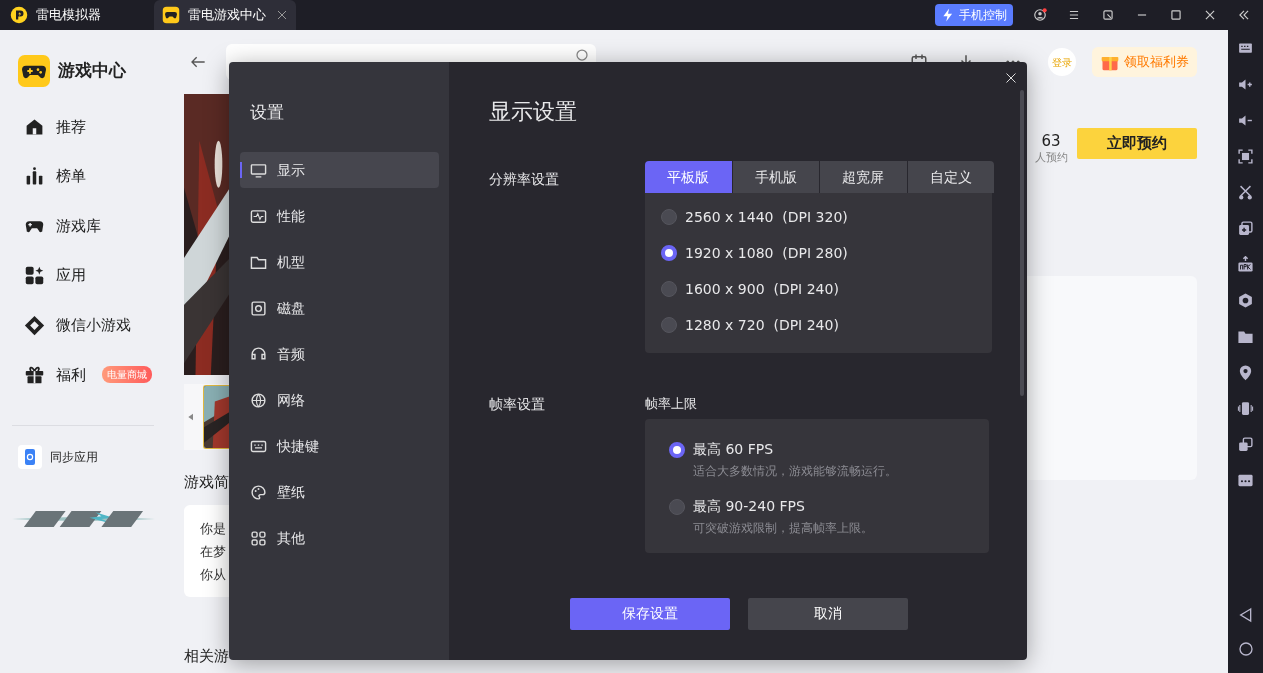  I want to click on sync-app-link: 同步应用, so click(85, 447).